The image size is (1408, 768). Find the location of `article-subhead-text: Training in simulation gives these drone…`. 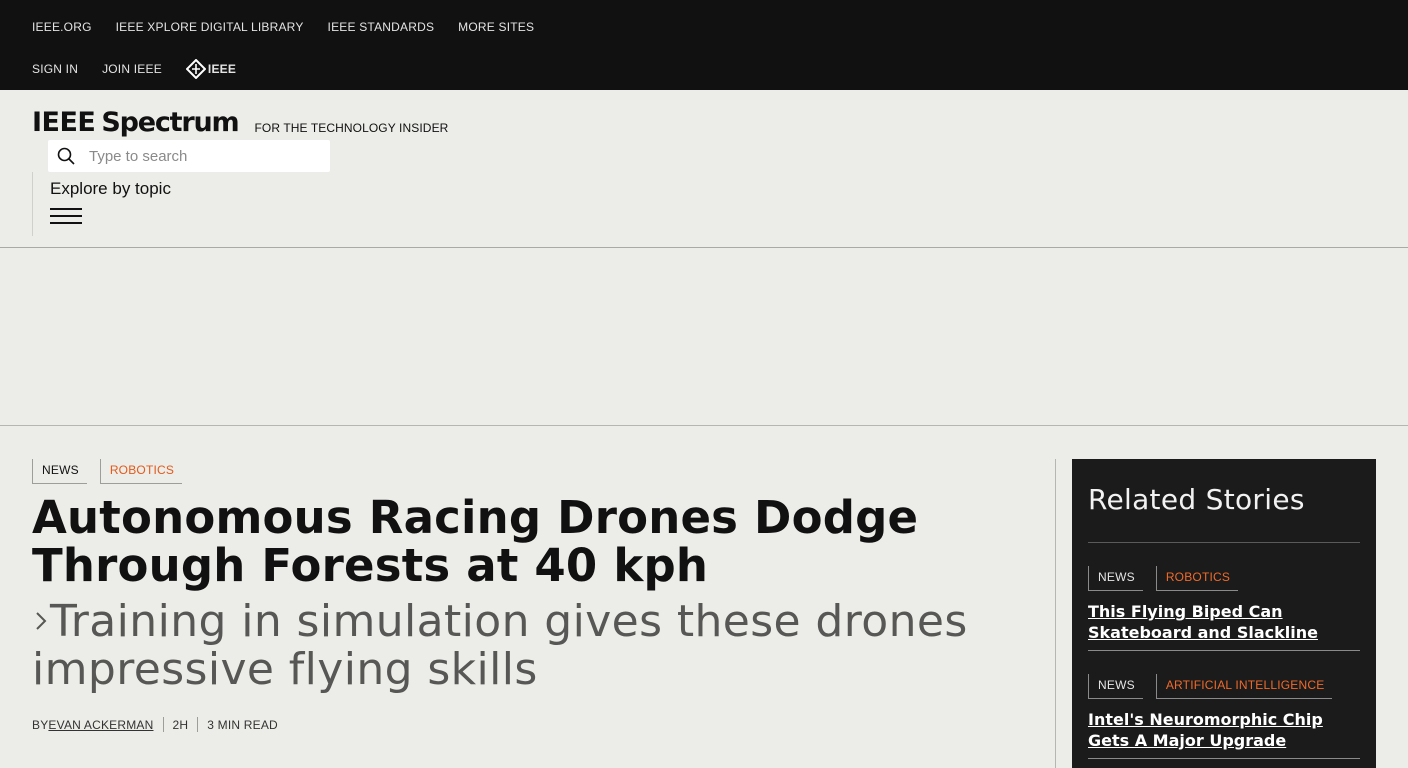

article-subhead-text: Training in simulation gives these drone… is located at coordinates (500, 645).